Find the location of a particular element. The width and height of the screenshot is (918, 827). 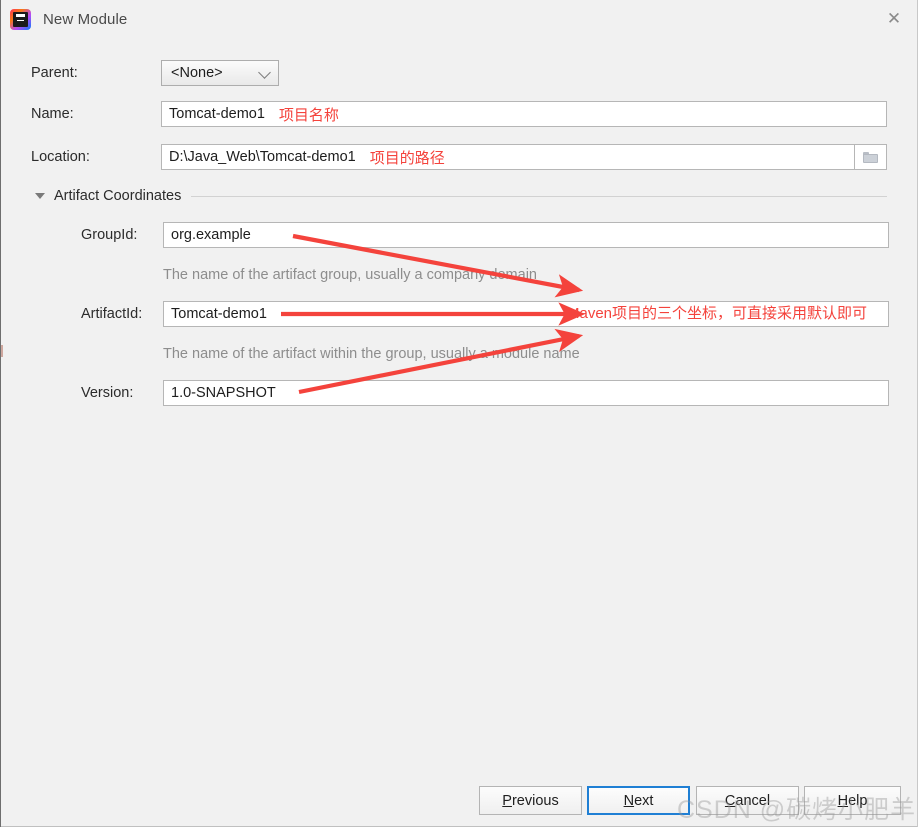

name-value: Tomcat-demo1 is located at coordinates (217, 114).